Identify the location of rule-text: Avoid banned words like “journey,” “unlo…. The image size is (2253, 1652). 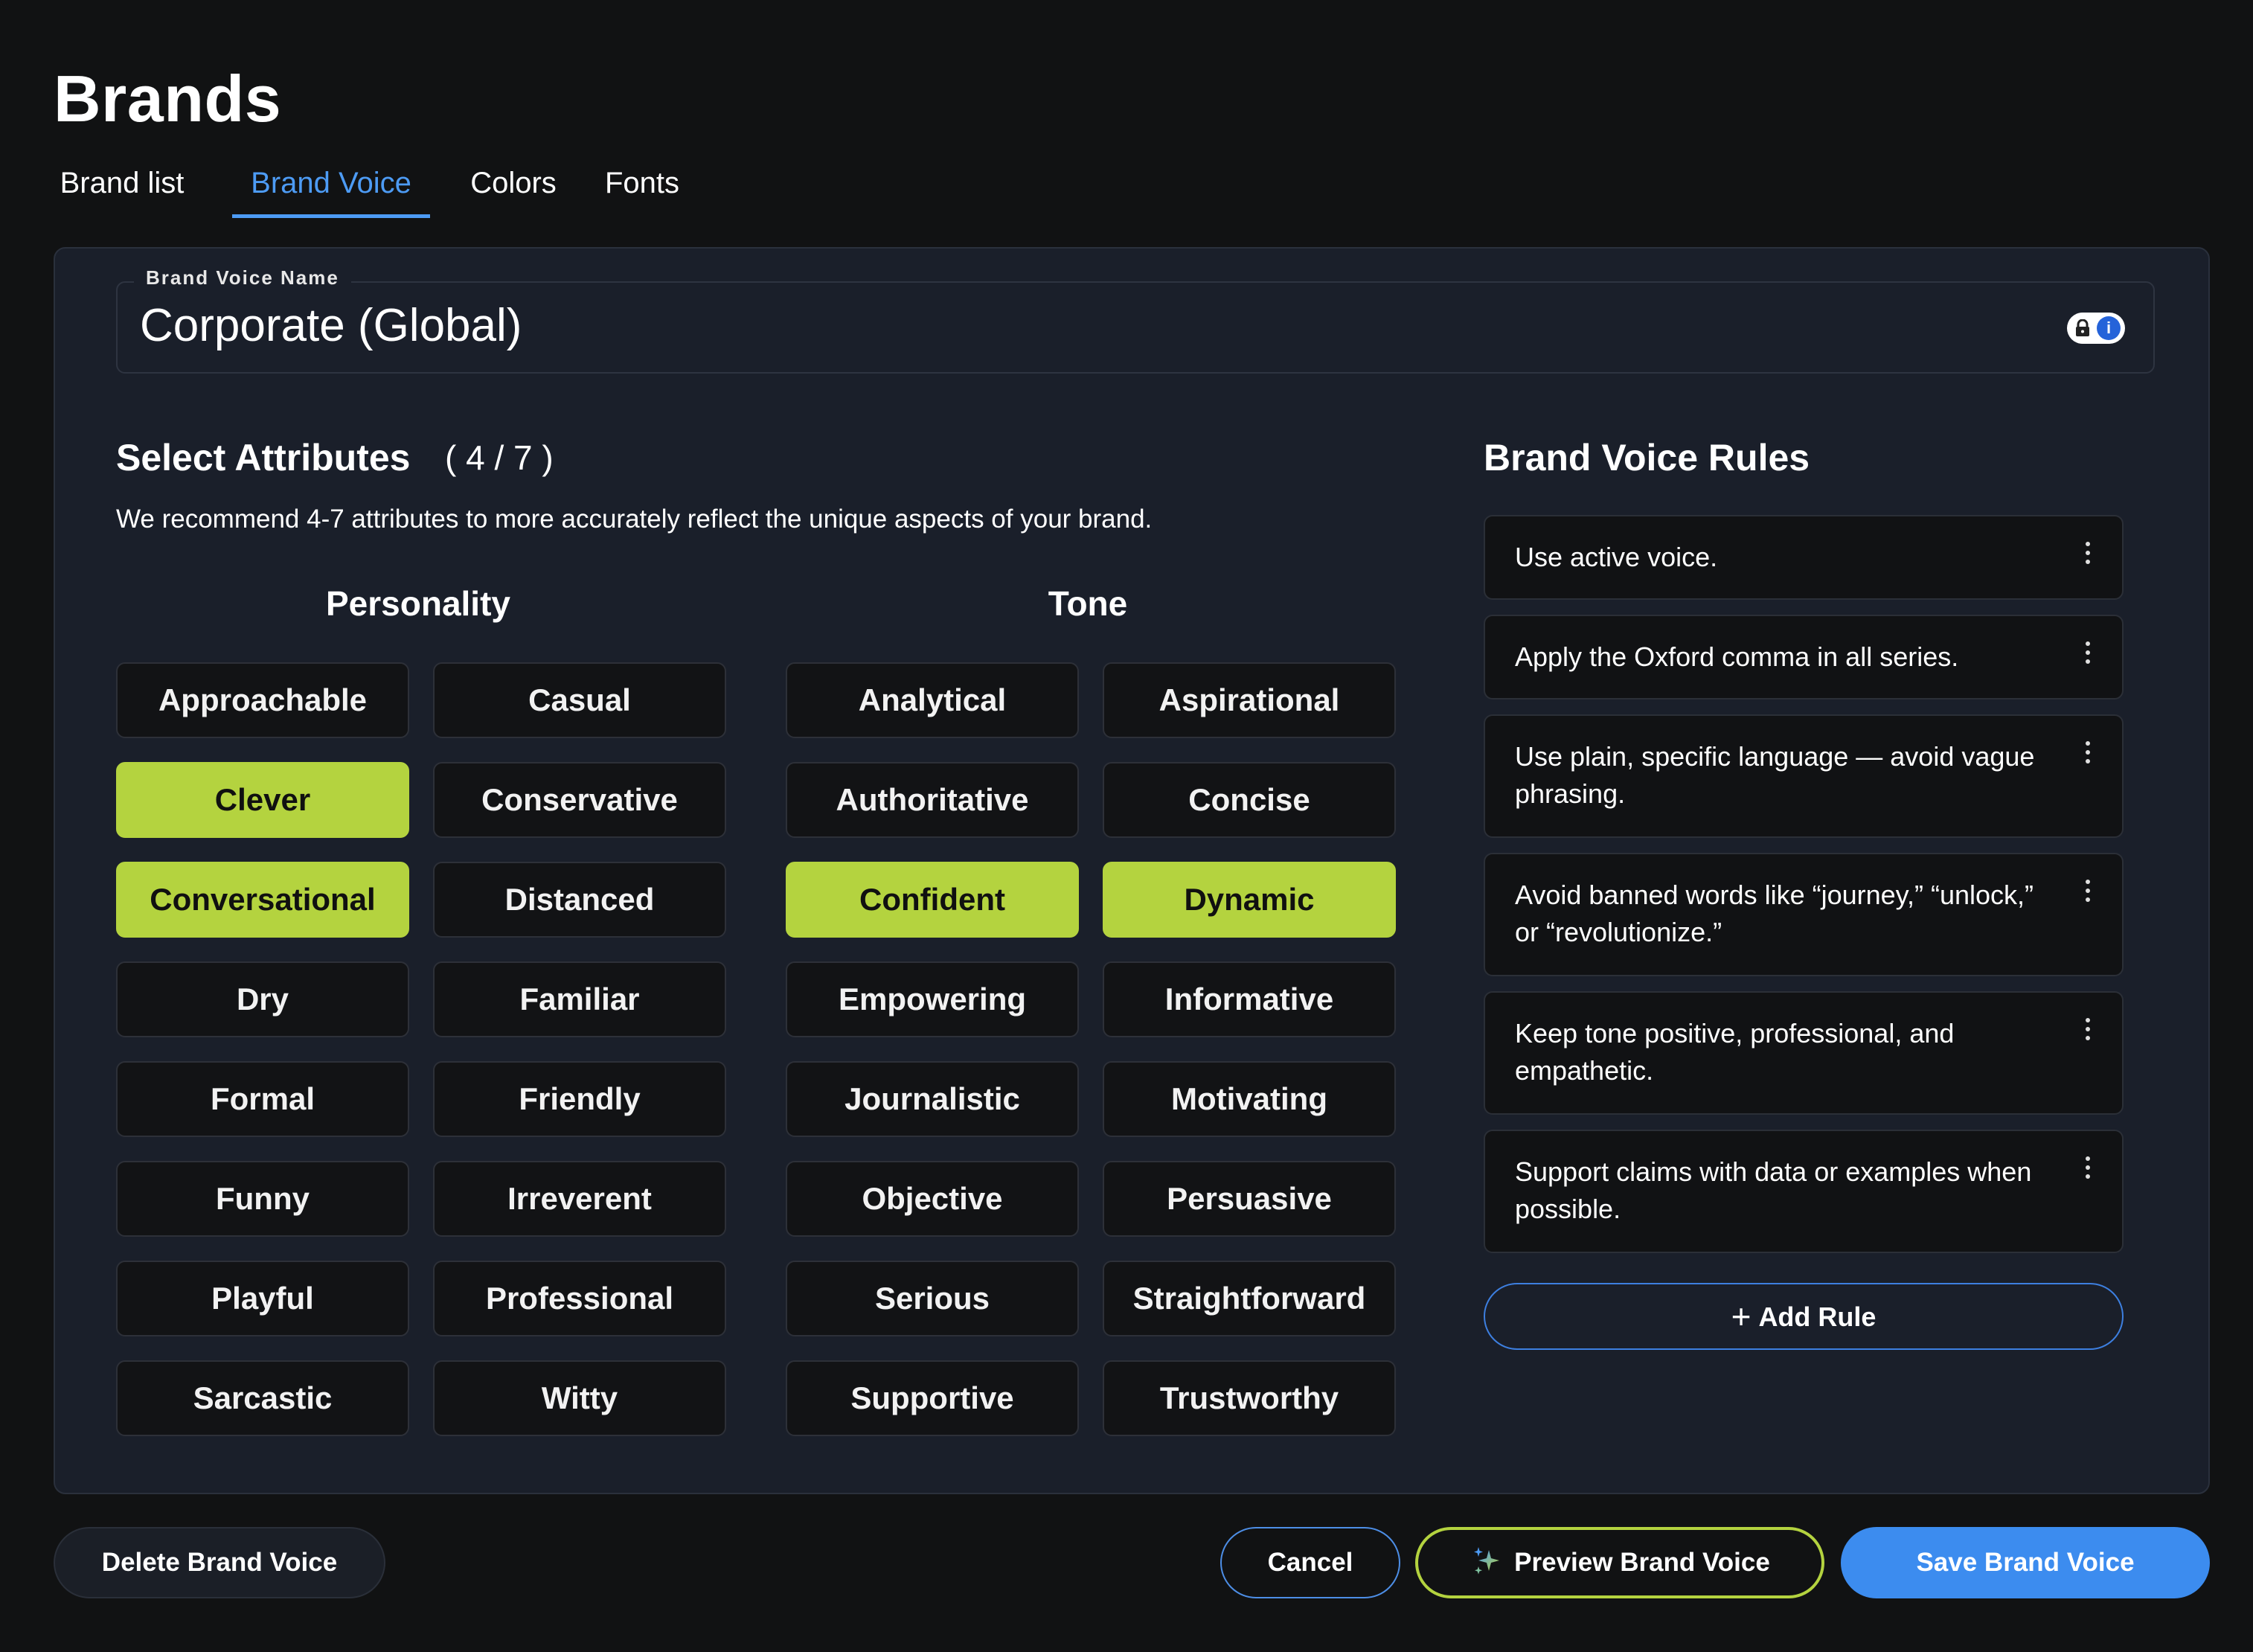
(1774, 913).